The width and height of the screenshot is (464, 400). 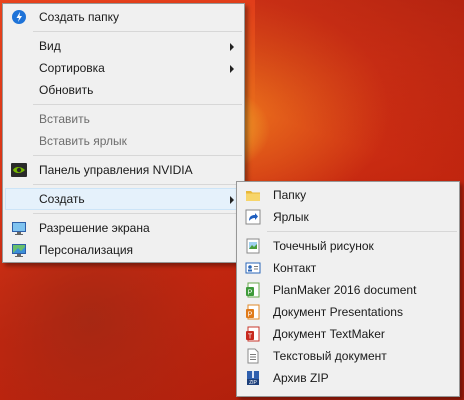 What do you see at coordinates (123, 119) in the screenshot?
I see `menu-item-paste: Вставить` at bounding box center [123, 119].